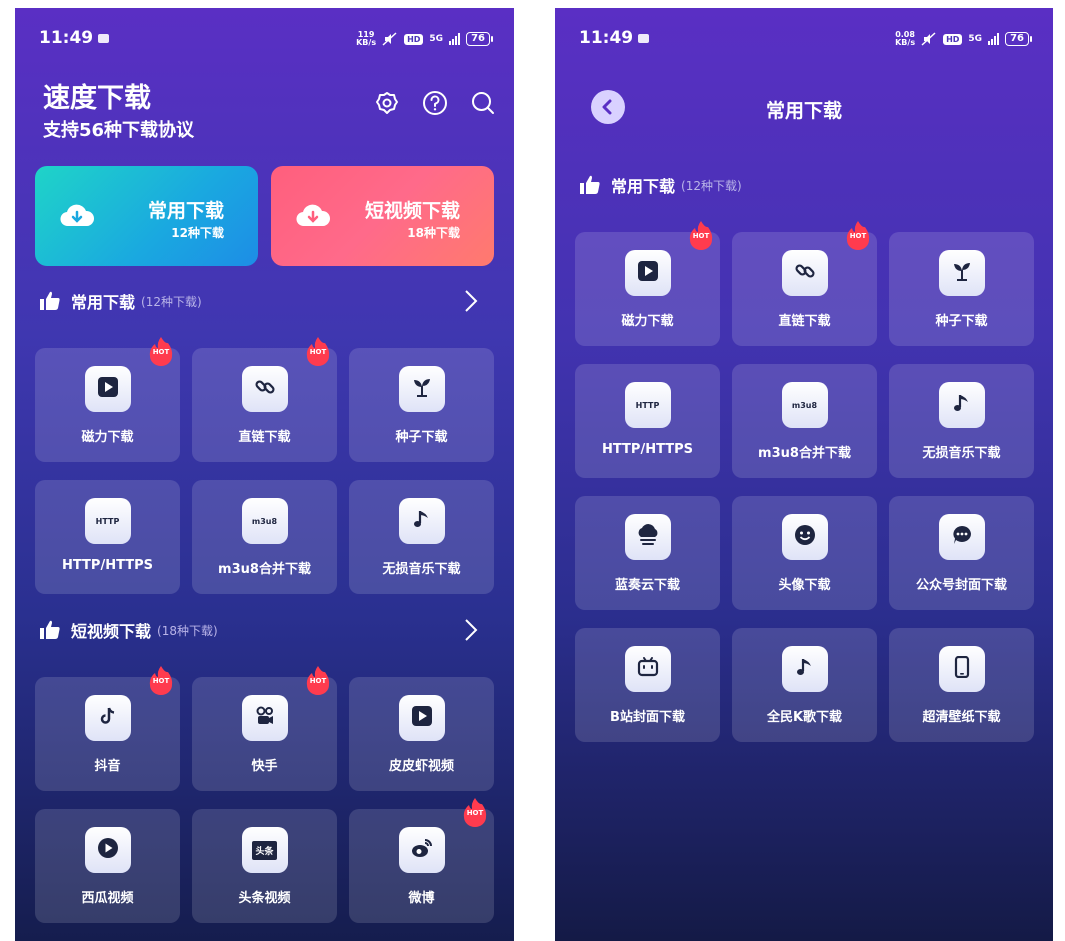 Image resolution: width=1065 pixels, height=941 pixels. What do you see at coordinates (387, 103) in the screenshot?
I see `settings-icon` at bounding box center [387, 103].